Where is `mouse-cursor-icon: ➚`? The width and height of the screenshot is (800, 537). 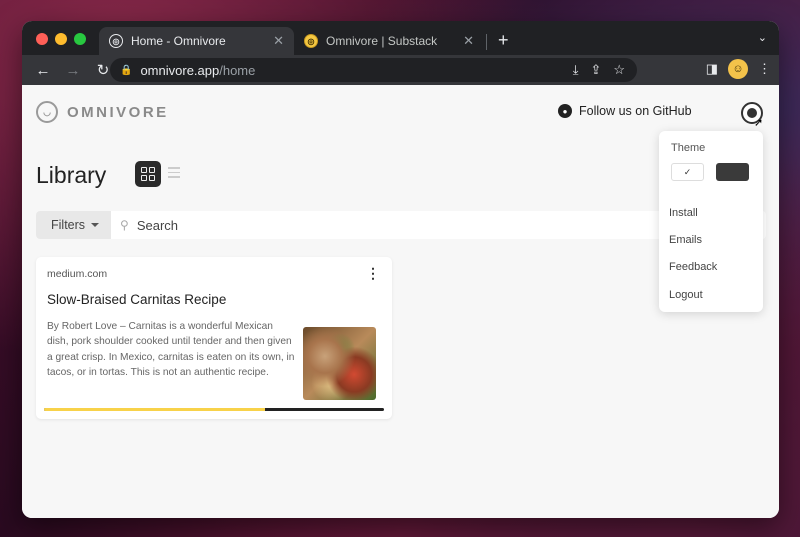
mouse-cursor-icon: ➚ is located at coordinates (759, 123).